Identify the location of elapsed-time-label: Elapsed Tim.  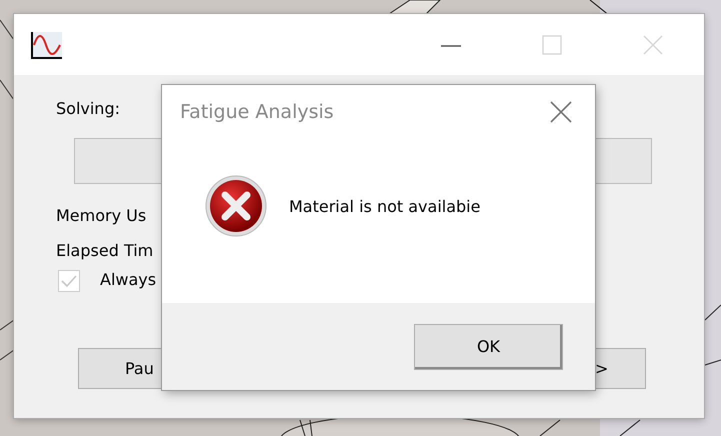
(105, 250).